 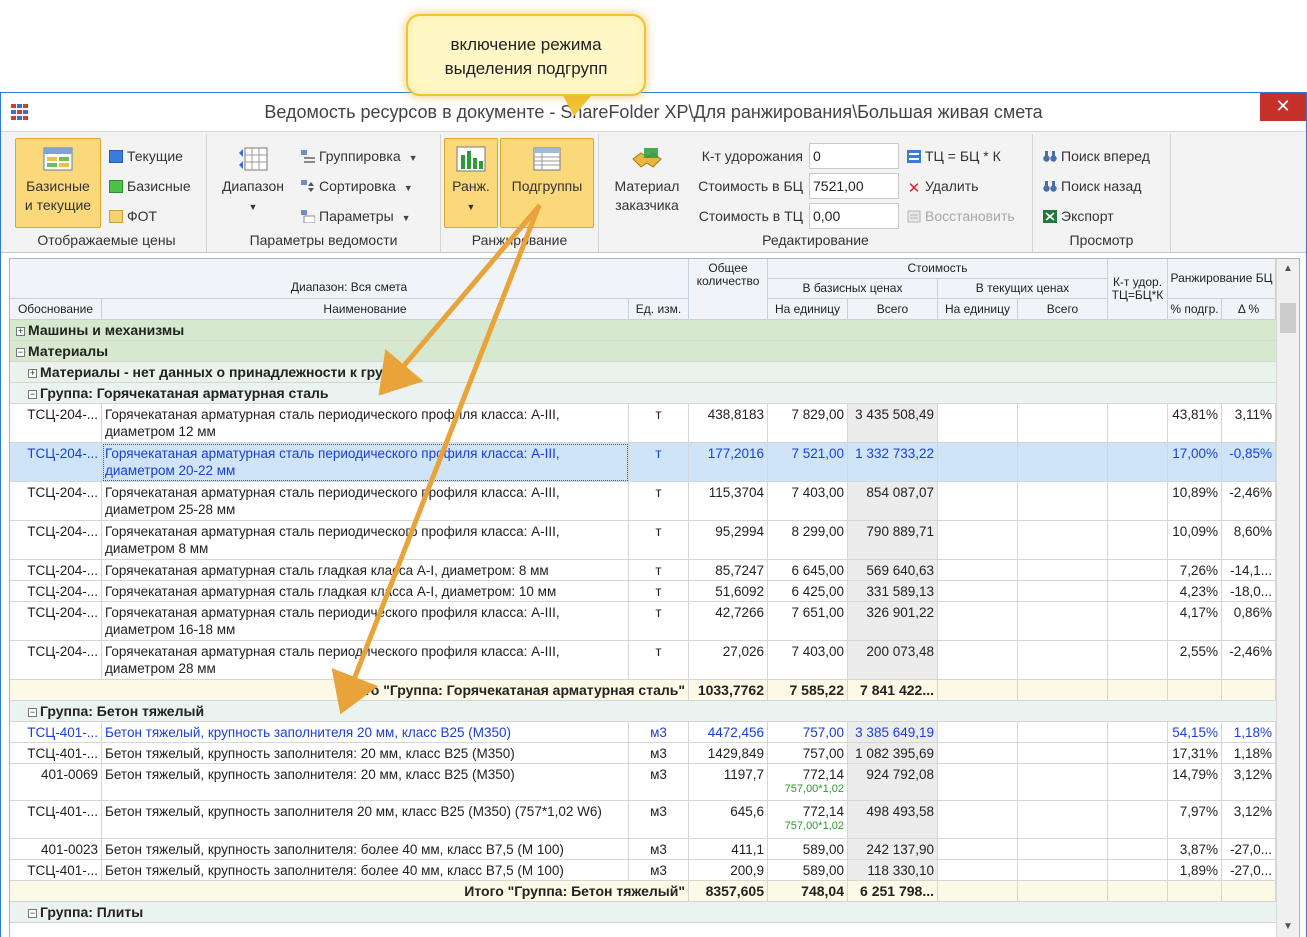 I want to click on vertical-scrollbar: ▲ ▼, so click(x=1287, y=598).